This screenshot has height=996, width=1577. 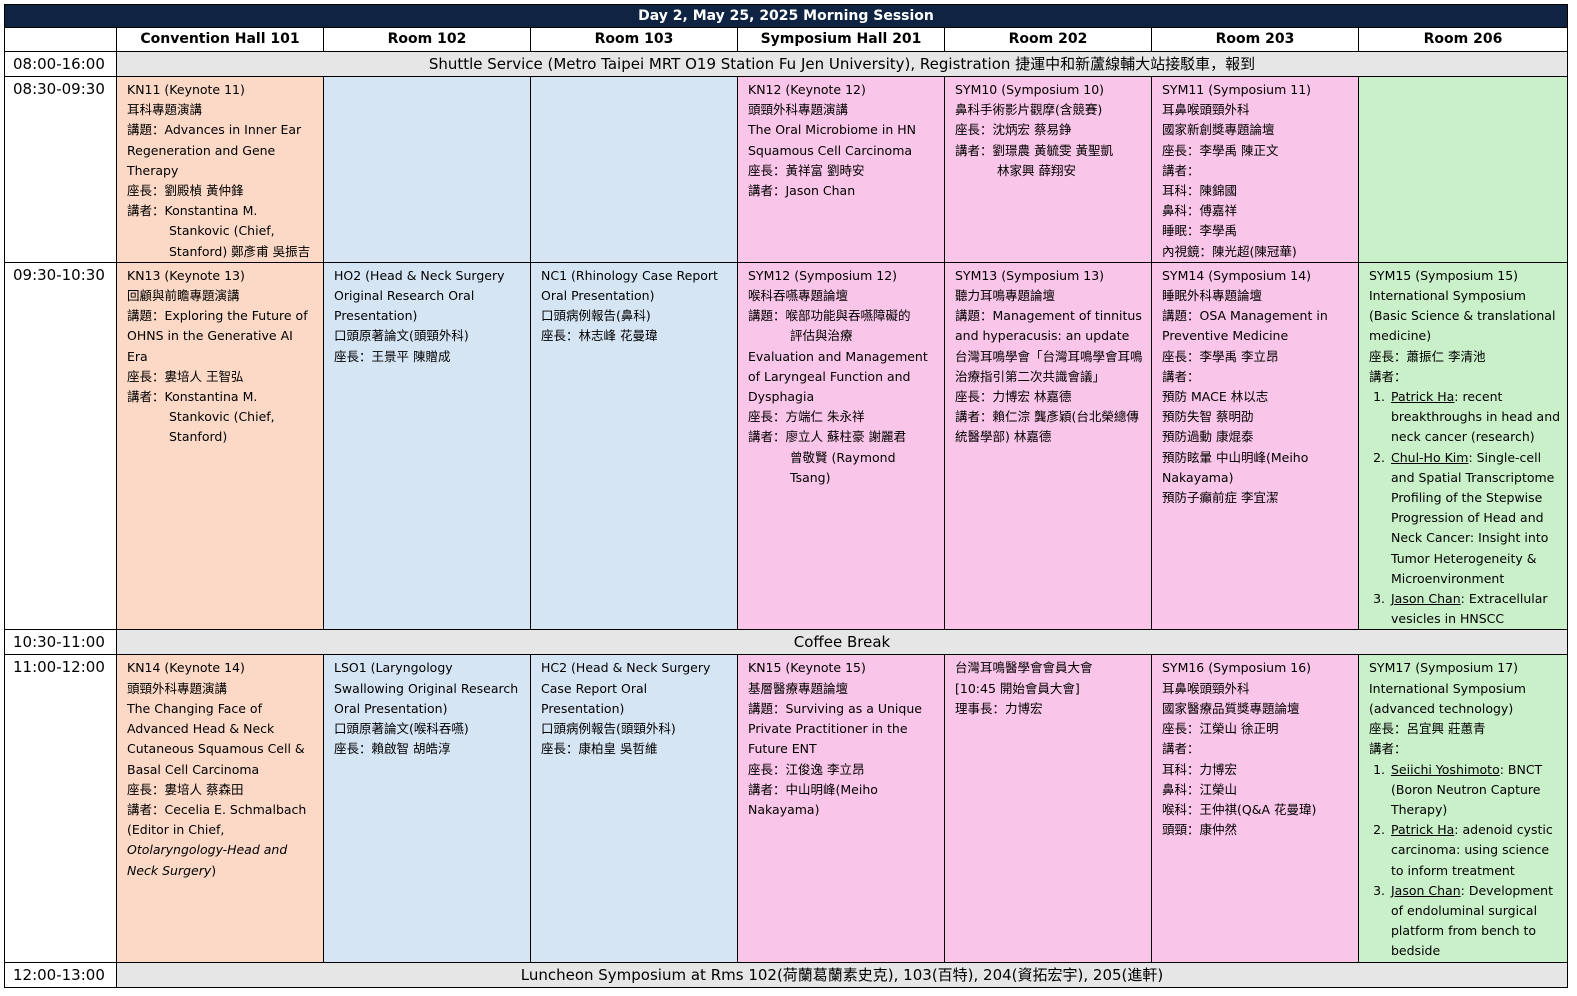 I want to click on session-chair: 座長：黃祥富 劉時安, so click(x=806, y=170).